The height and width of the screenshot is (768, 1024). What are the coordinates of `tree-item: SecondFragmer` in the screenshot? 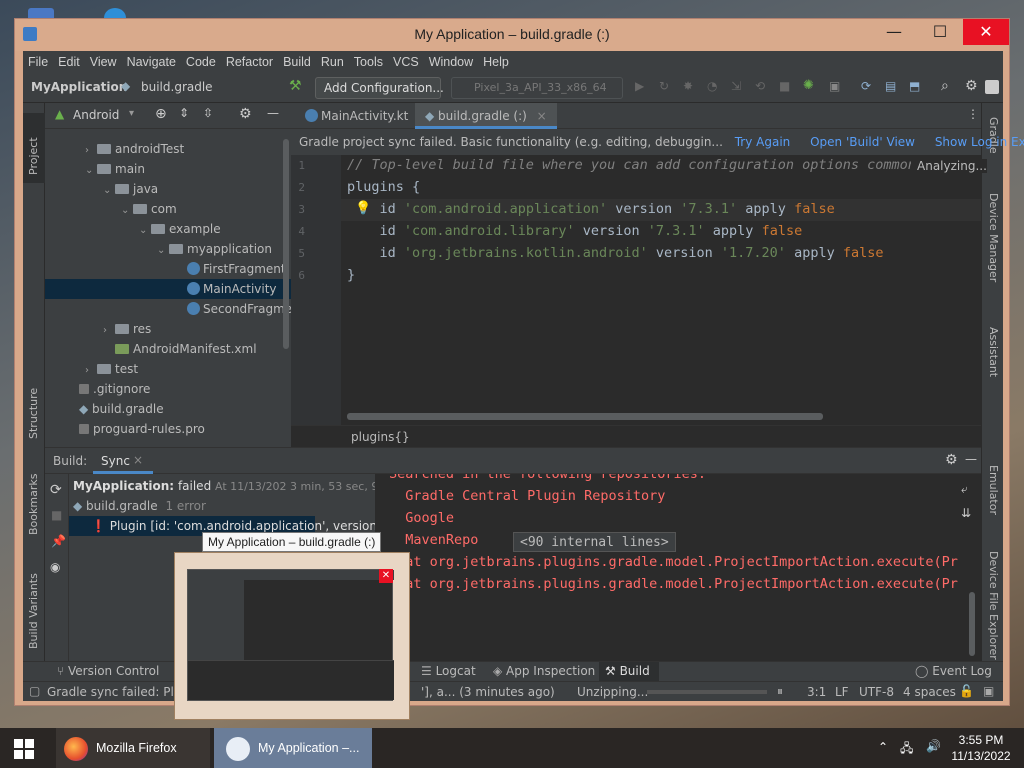 It's located at (171, 309).